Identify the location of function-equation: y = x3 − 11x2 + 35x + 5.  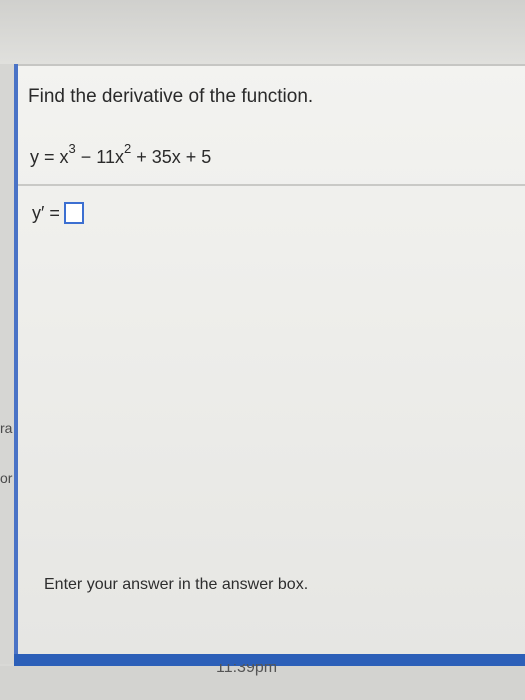
(121, 154).